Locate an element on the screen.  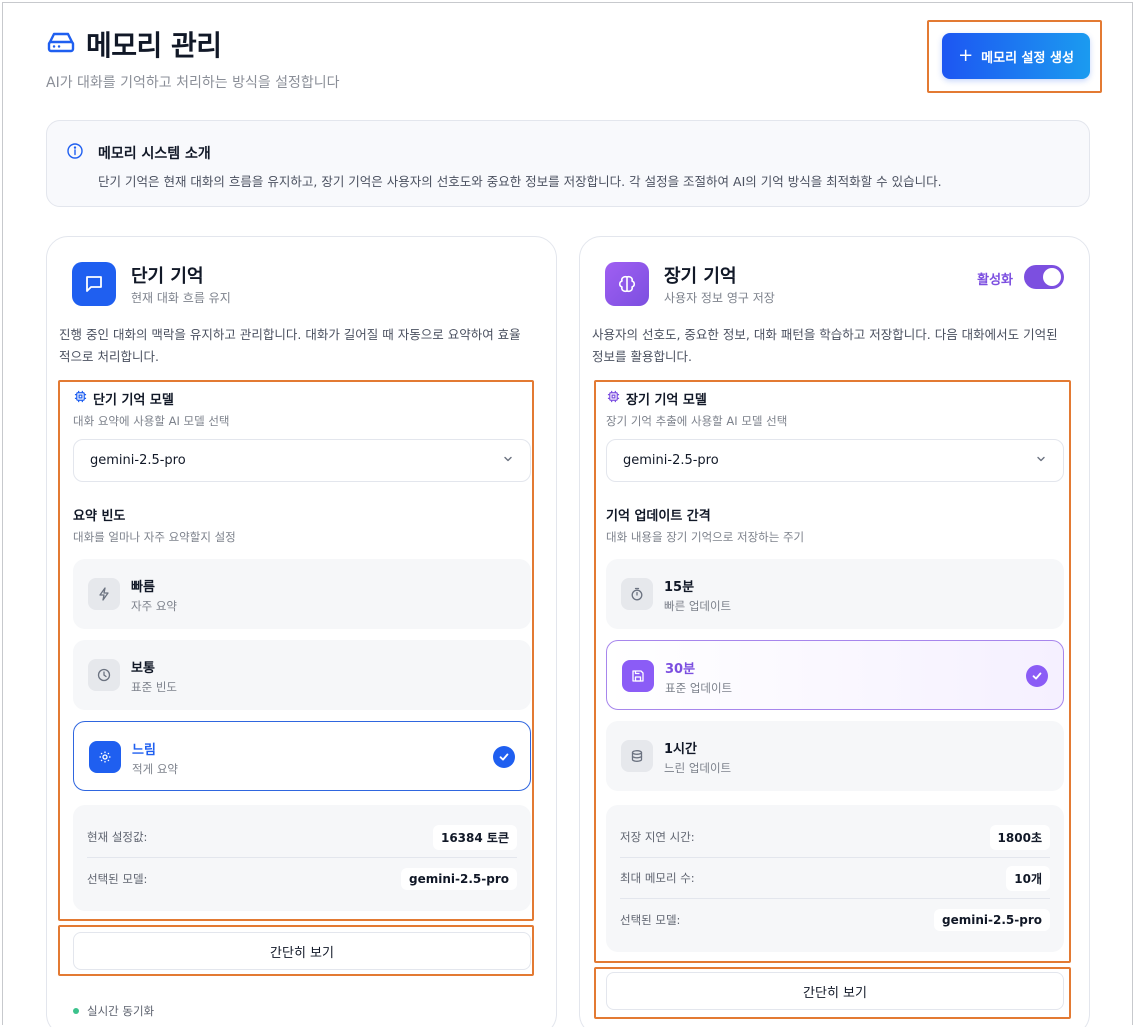
toggle-label: 활성화 is located at coordinates (995, 280).